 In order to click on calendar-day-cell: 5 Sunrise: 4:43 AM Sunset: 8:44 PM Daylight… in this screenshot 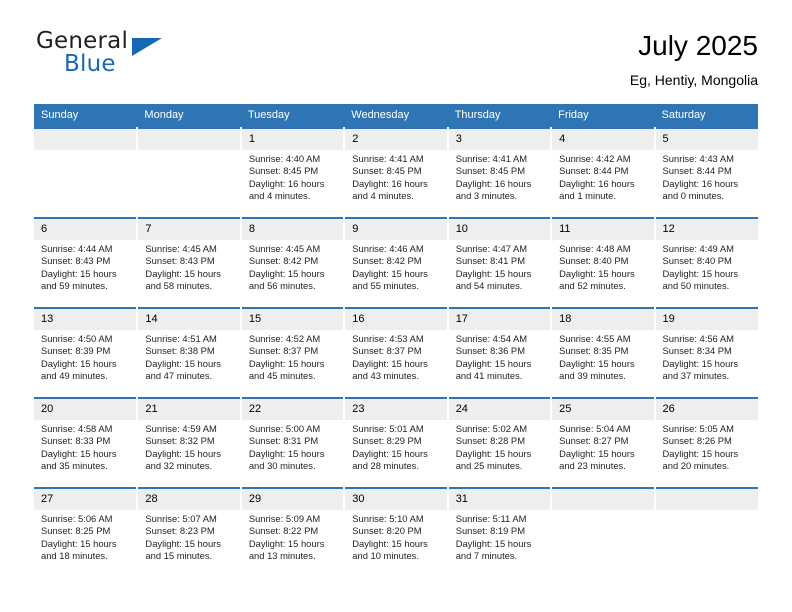, I will do `click(706, 172)`.